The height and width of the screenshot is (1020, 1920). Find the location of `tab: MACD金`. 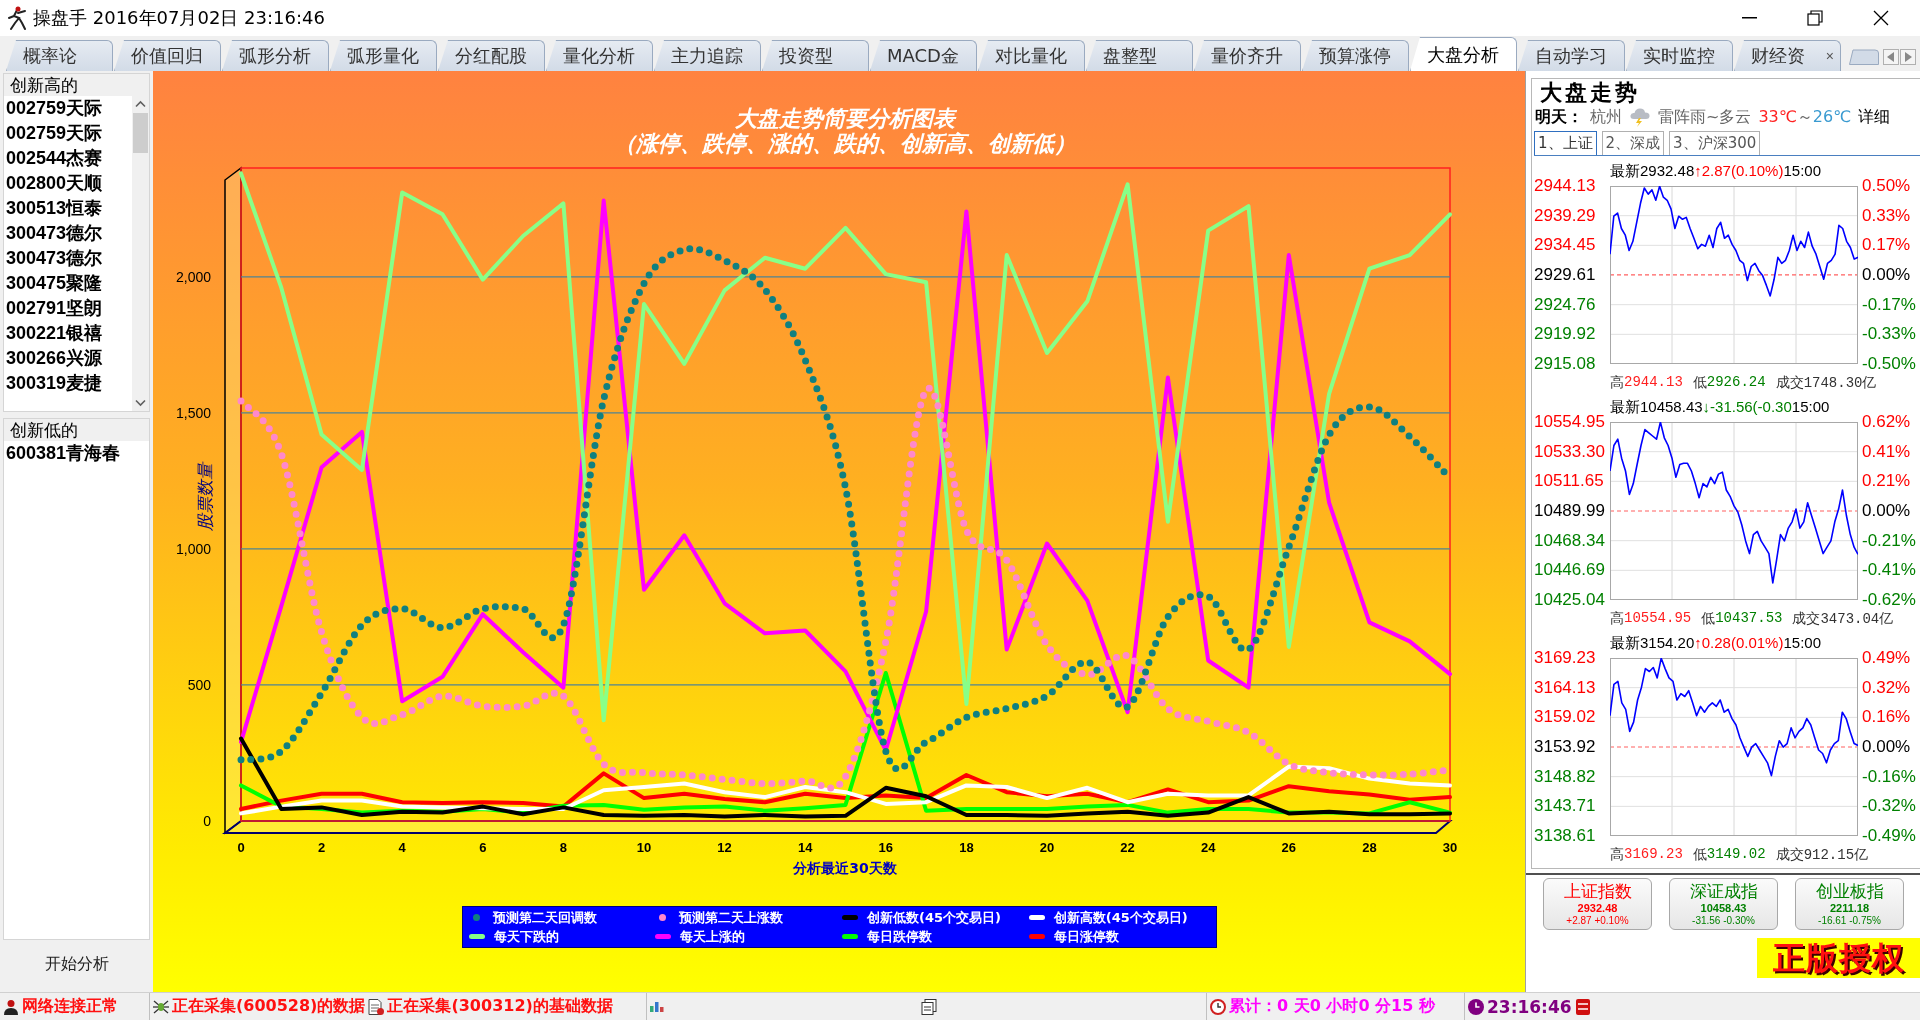

tab: MACD金 is located at coordinates (923, 55).